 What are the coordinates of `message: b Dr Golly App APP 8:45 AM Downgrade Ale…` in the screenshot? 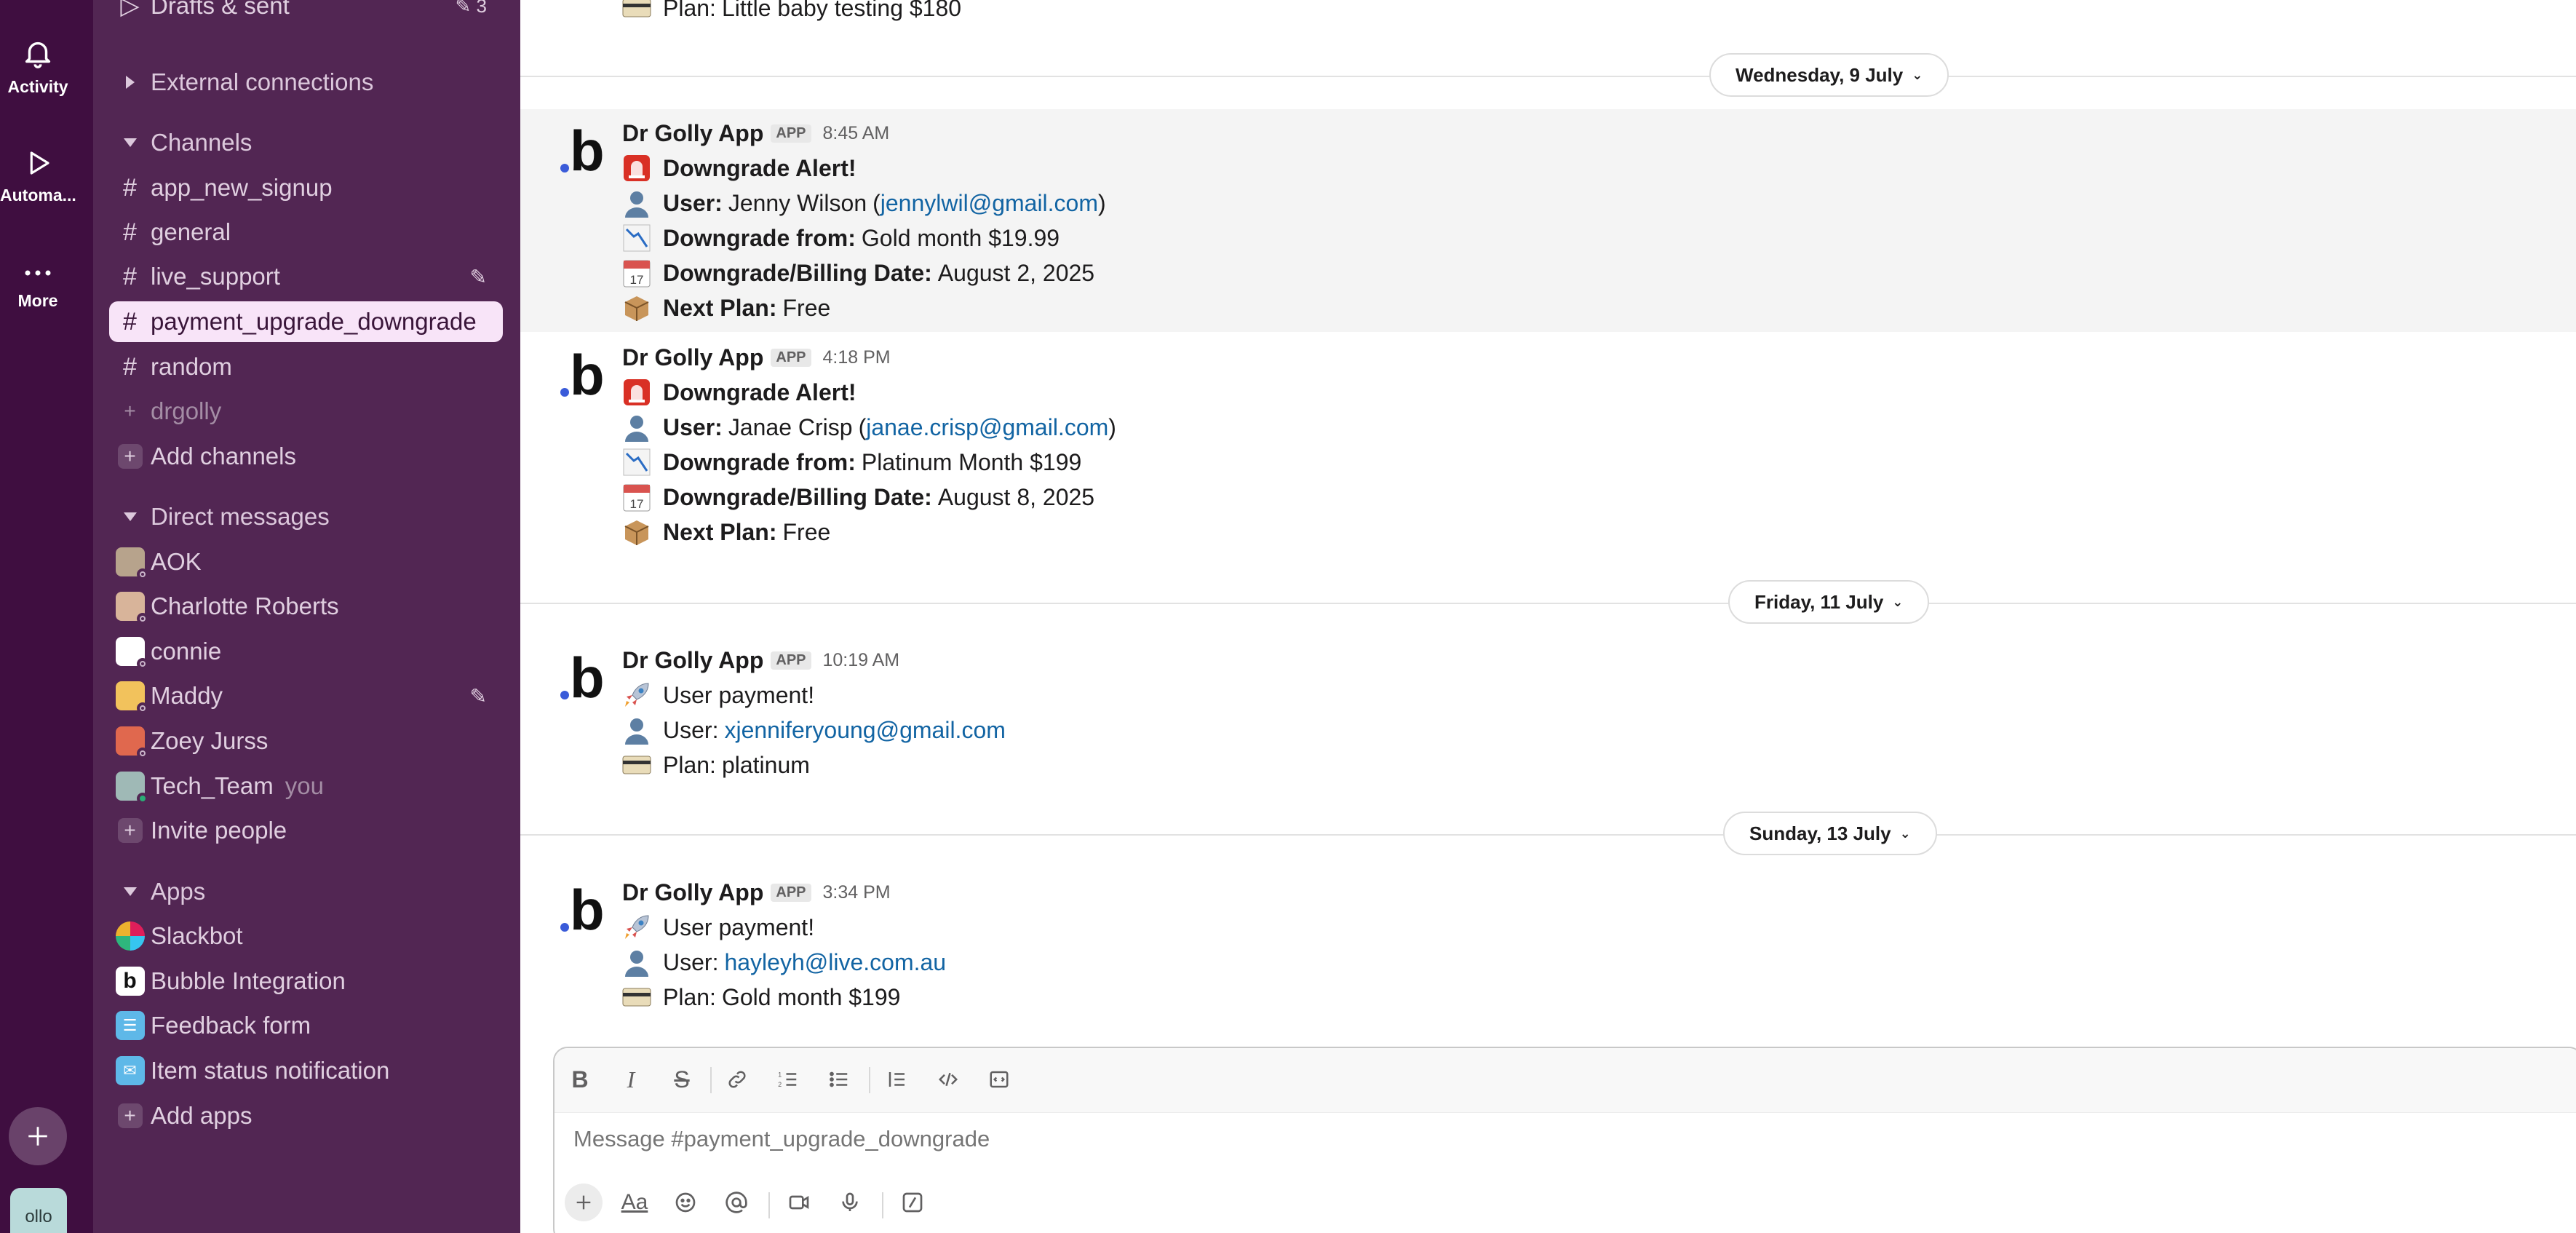 It's located at (1548, 220).